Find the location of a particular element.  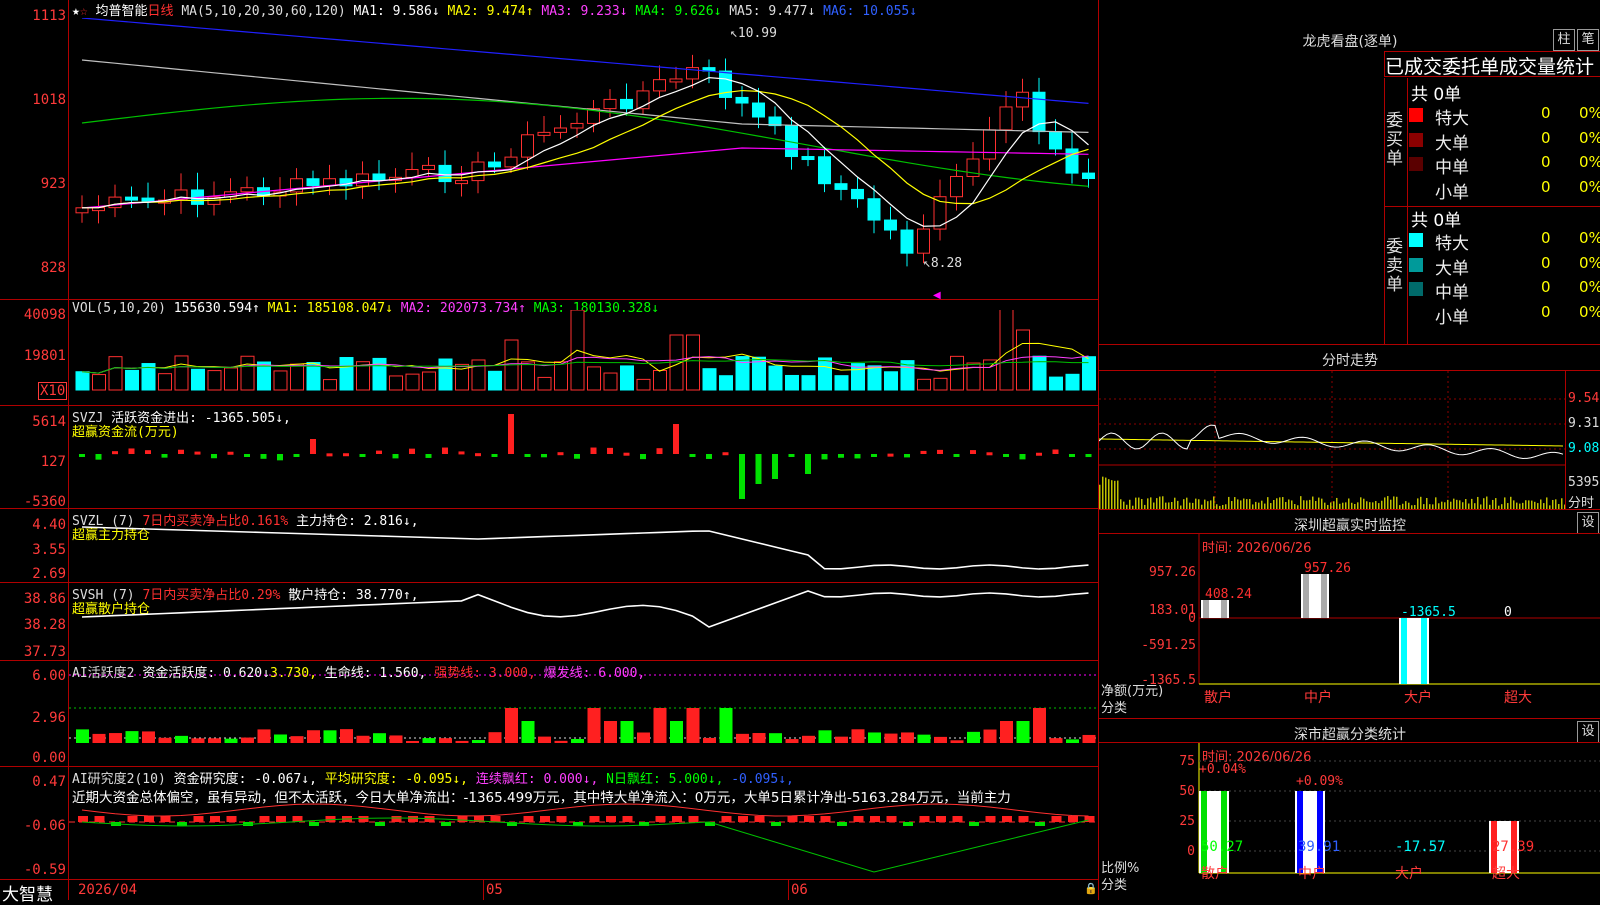

svsh-chart is located at coordinates (583, 621).